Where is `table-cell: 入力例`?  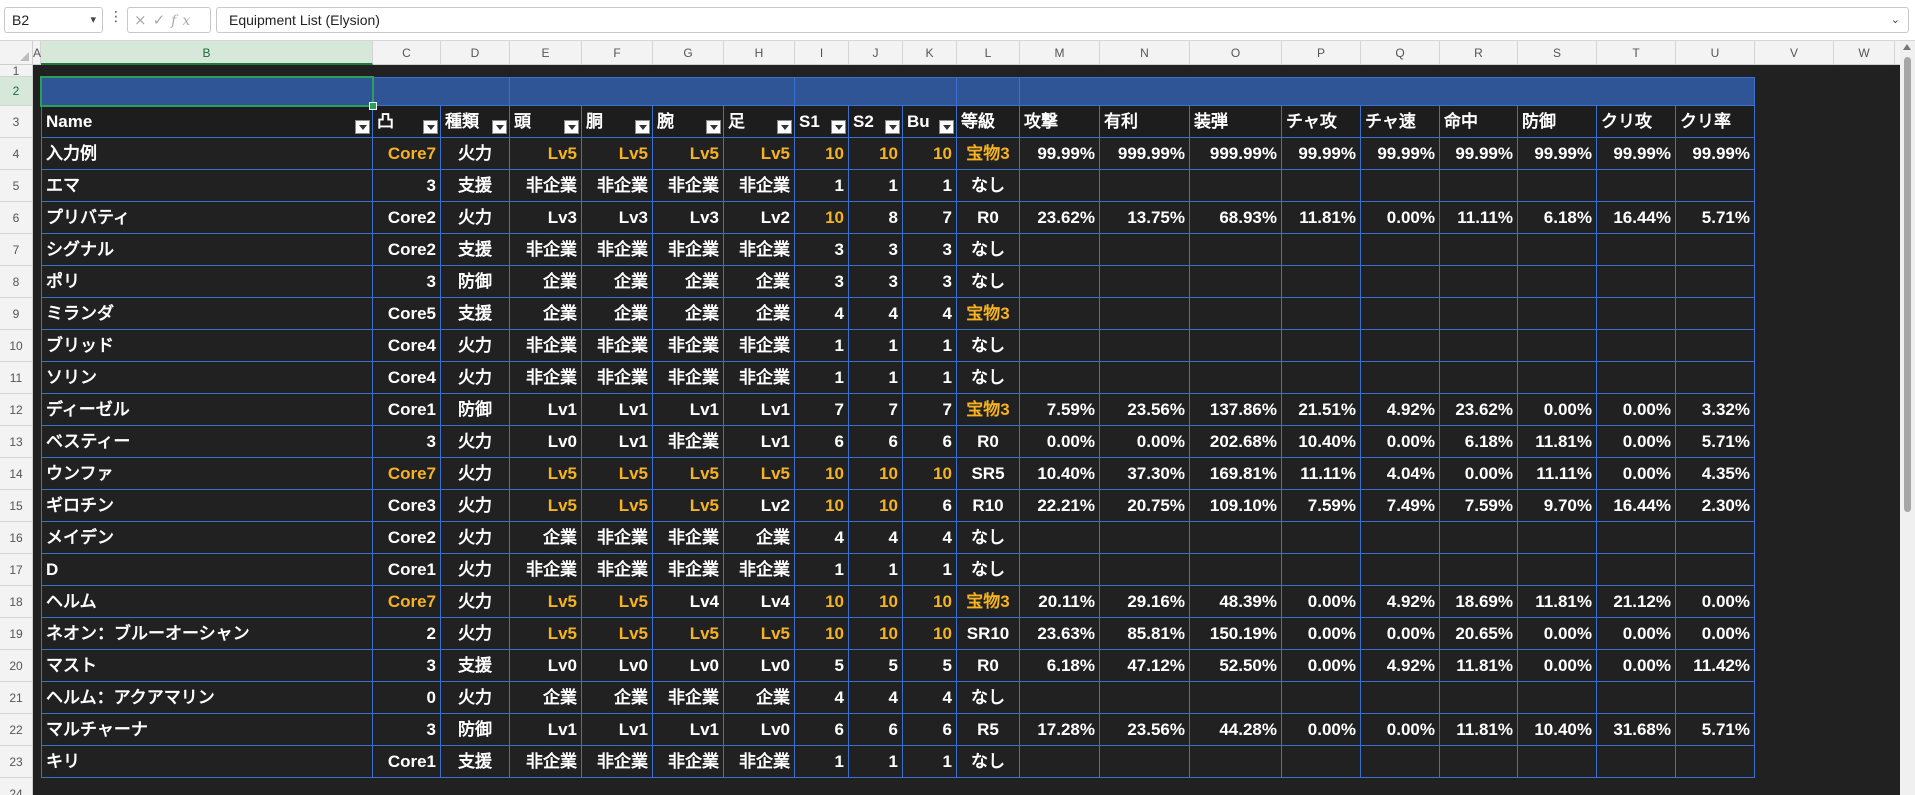 table-cell: 入力例 is located at coordinates (207, 154).